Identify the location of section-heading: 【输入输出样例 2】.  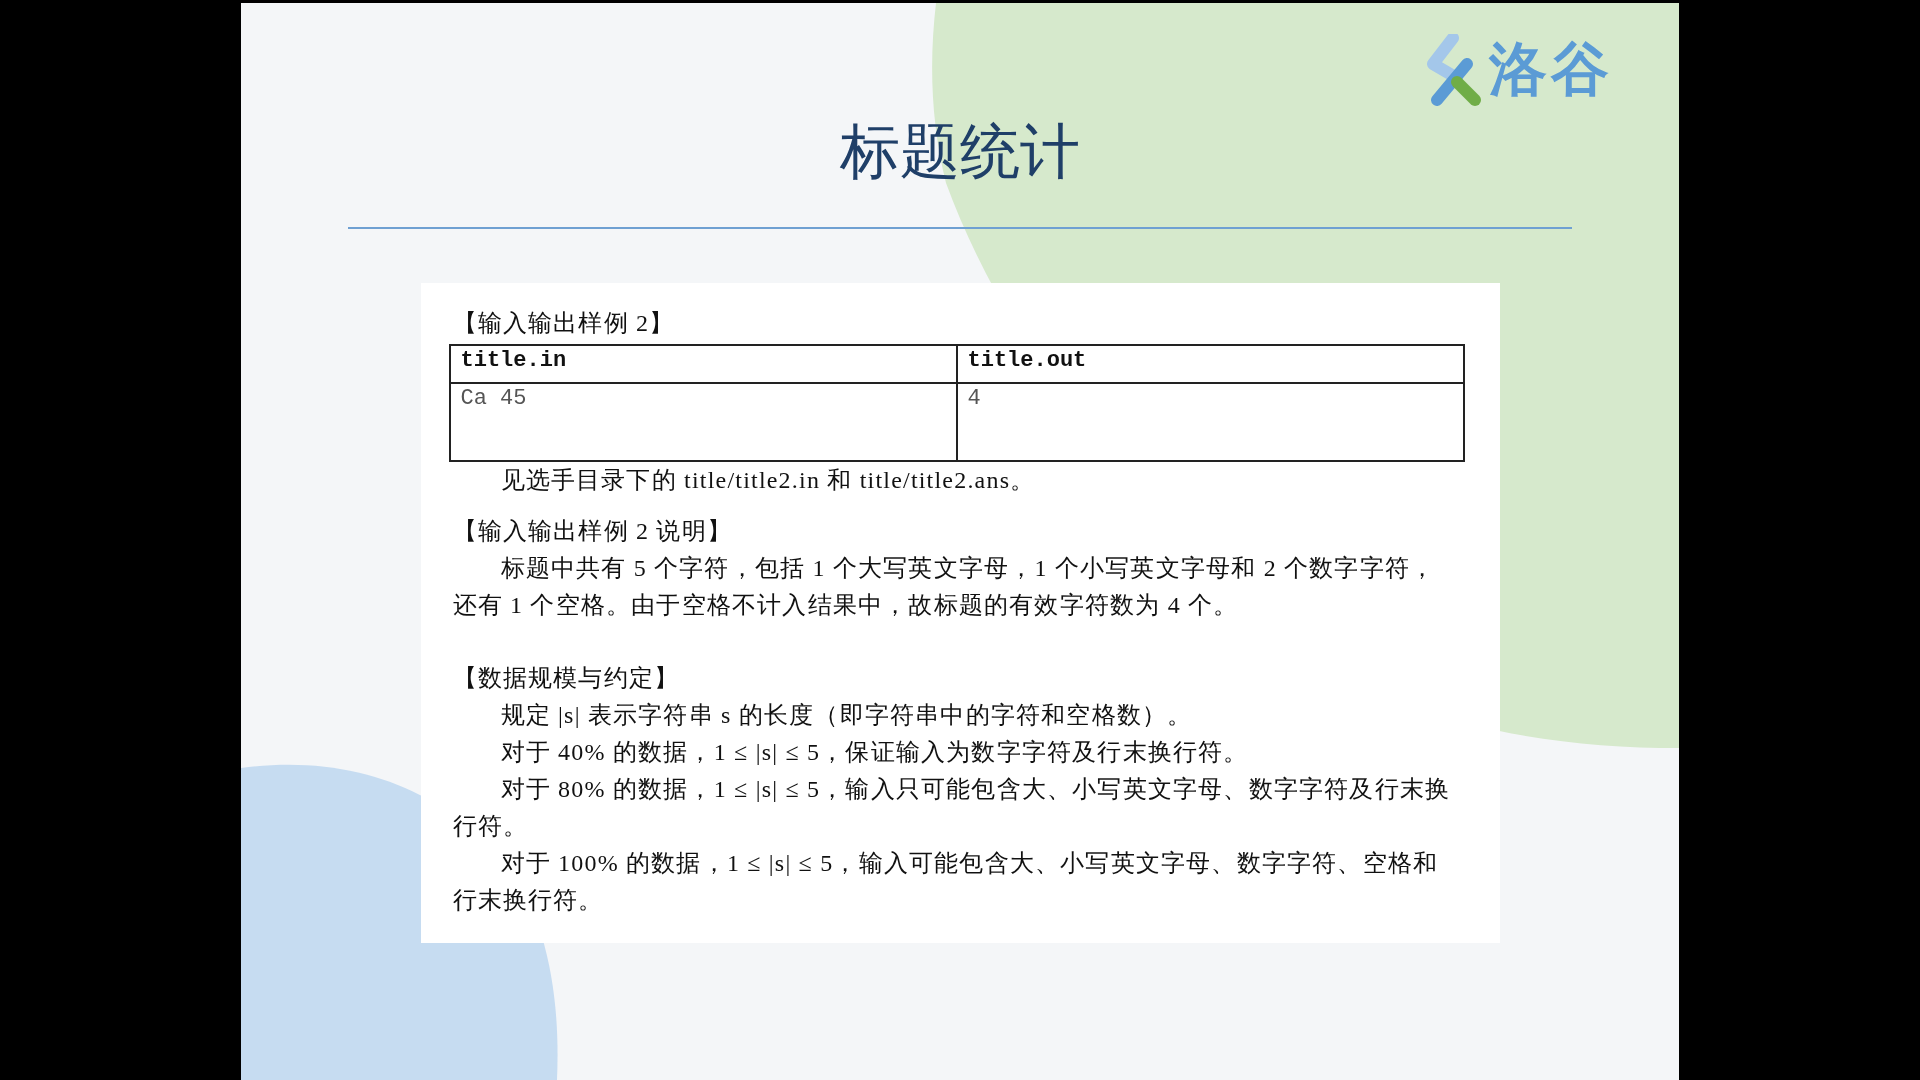
(564, 323).